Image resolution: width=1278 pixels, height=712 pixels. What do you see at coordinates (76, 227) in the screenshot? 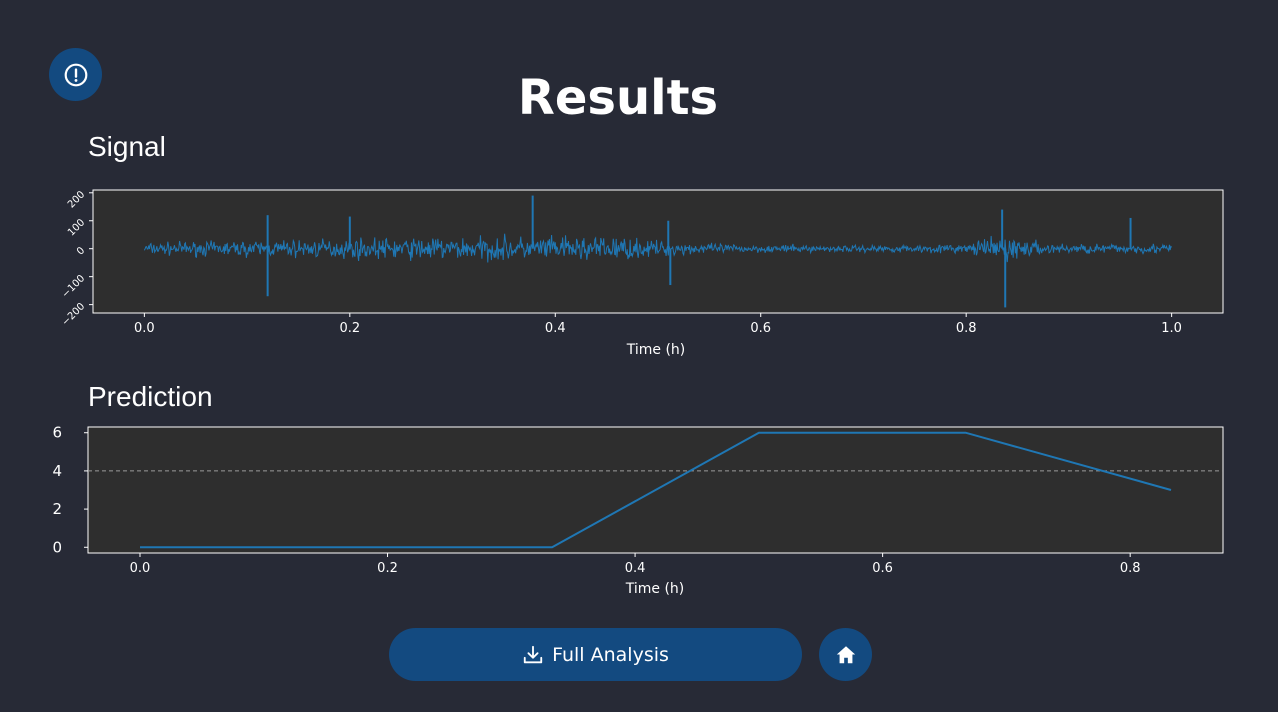
I see `signal-y-tick-label: 100` at bounding box center [76, 227].